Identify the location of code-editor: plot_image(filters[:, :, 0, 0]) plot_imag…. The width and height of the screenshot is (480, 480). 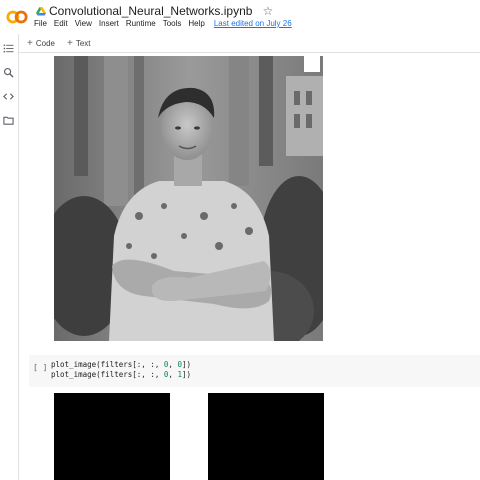
(121, 370).